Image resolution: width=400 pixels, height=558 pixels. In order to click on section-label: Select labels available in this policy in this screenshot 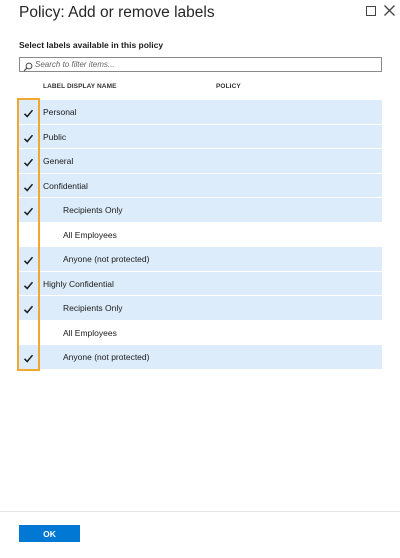, I will do `click(91, 45)`.